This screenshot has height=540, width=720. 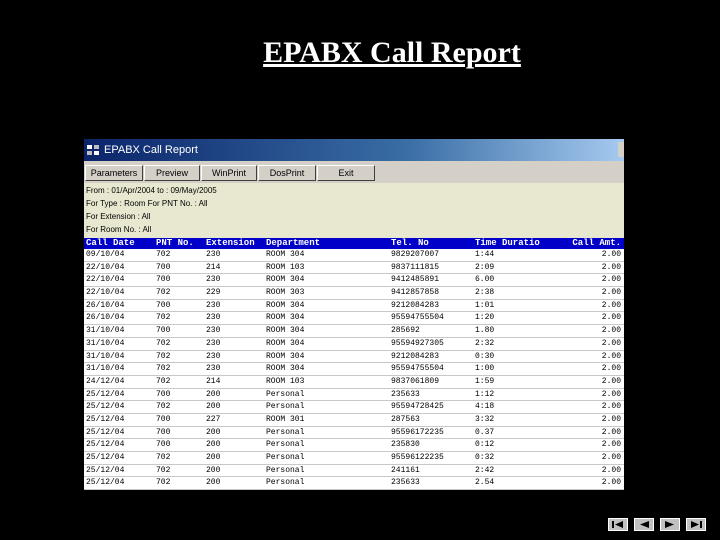 I want to click on table-row: 31/10/04 700 230 ROOM 304 285692 1.80 2.00, so click(x=354, y=331).